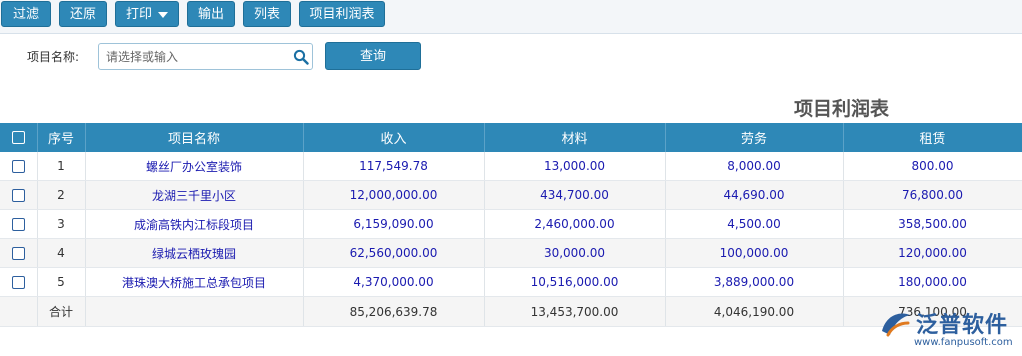 This screenshot has width=1022, height=356. What do you see at coordinates (394, 311) in the screenshot?
I see `total-income: 85,206,639.78` at bounding box center [394, 311].